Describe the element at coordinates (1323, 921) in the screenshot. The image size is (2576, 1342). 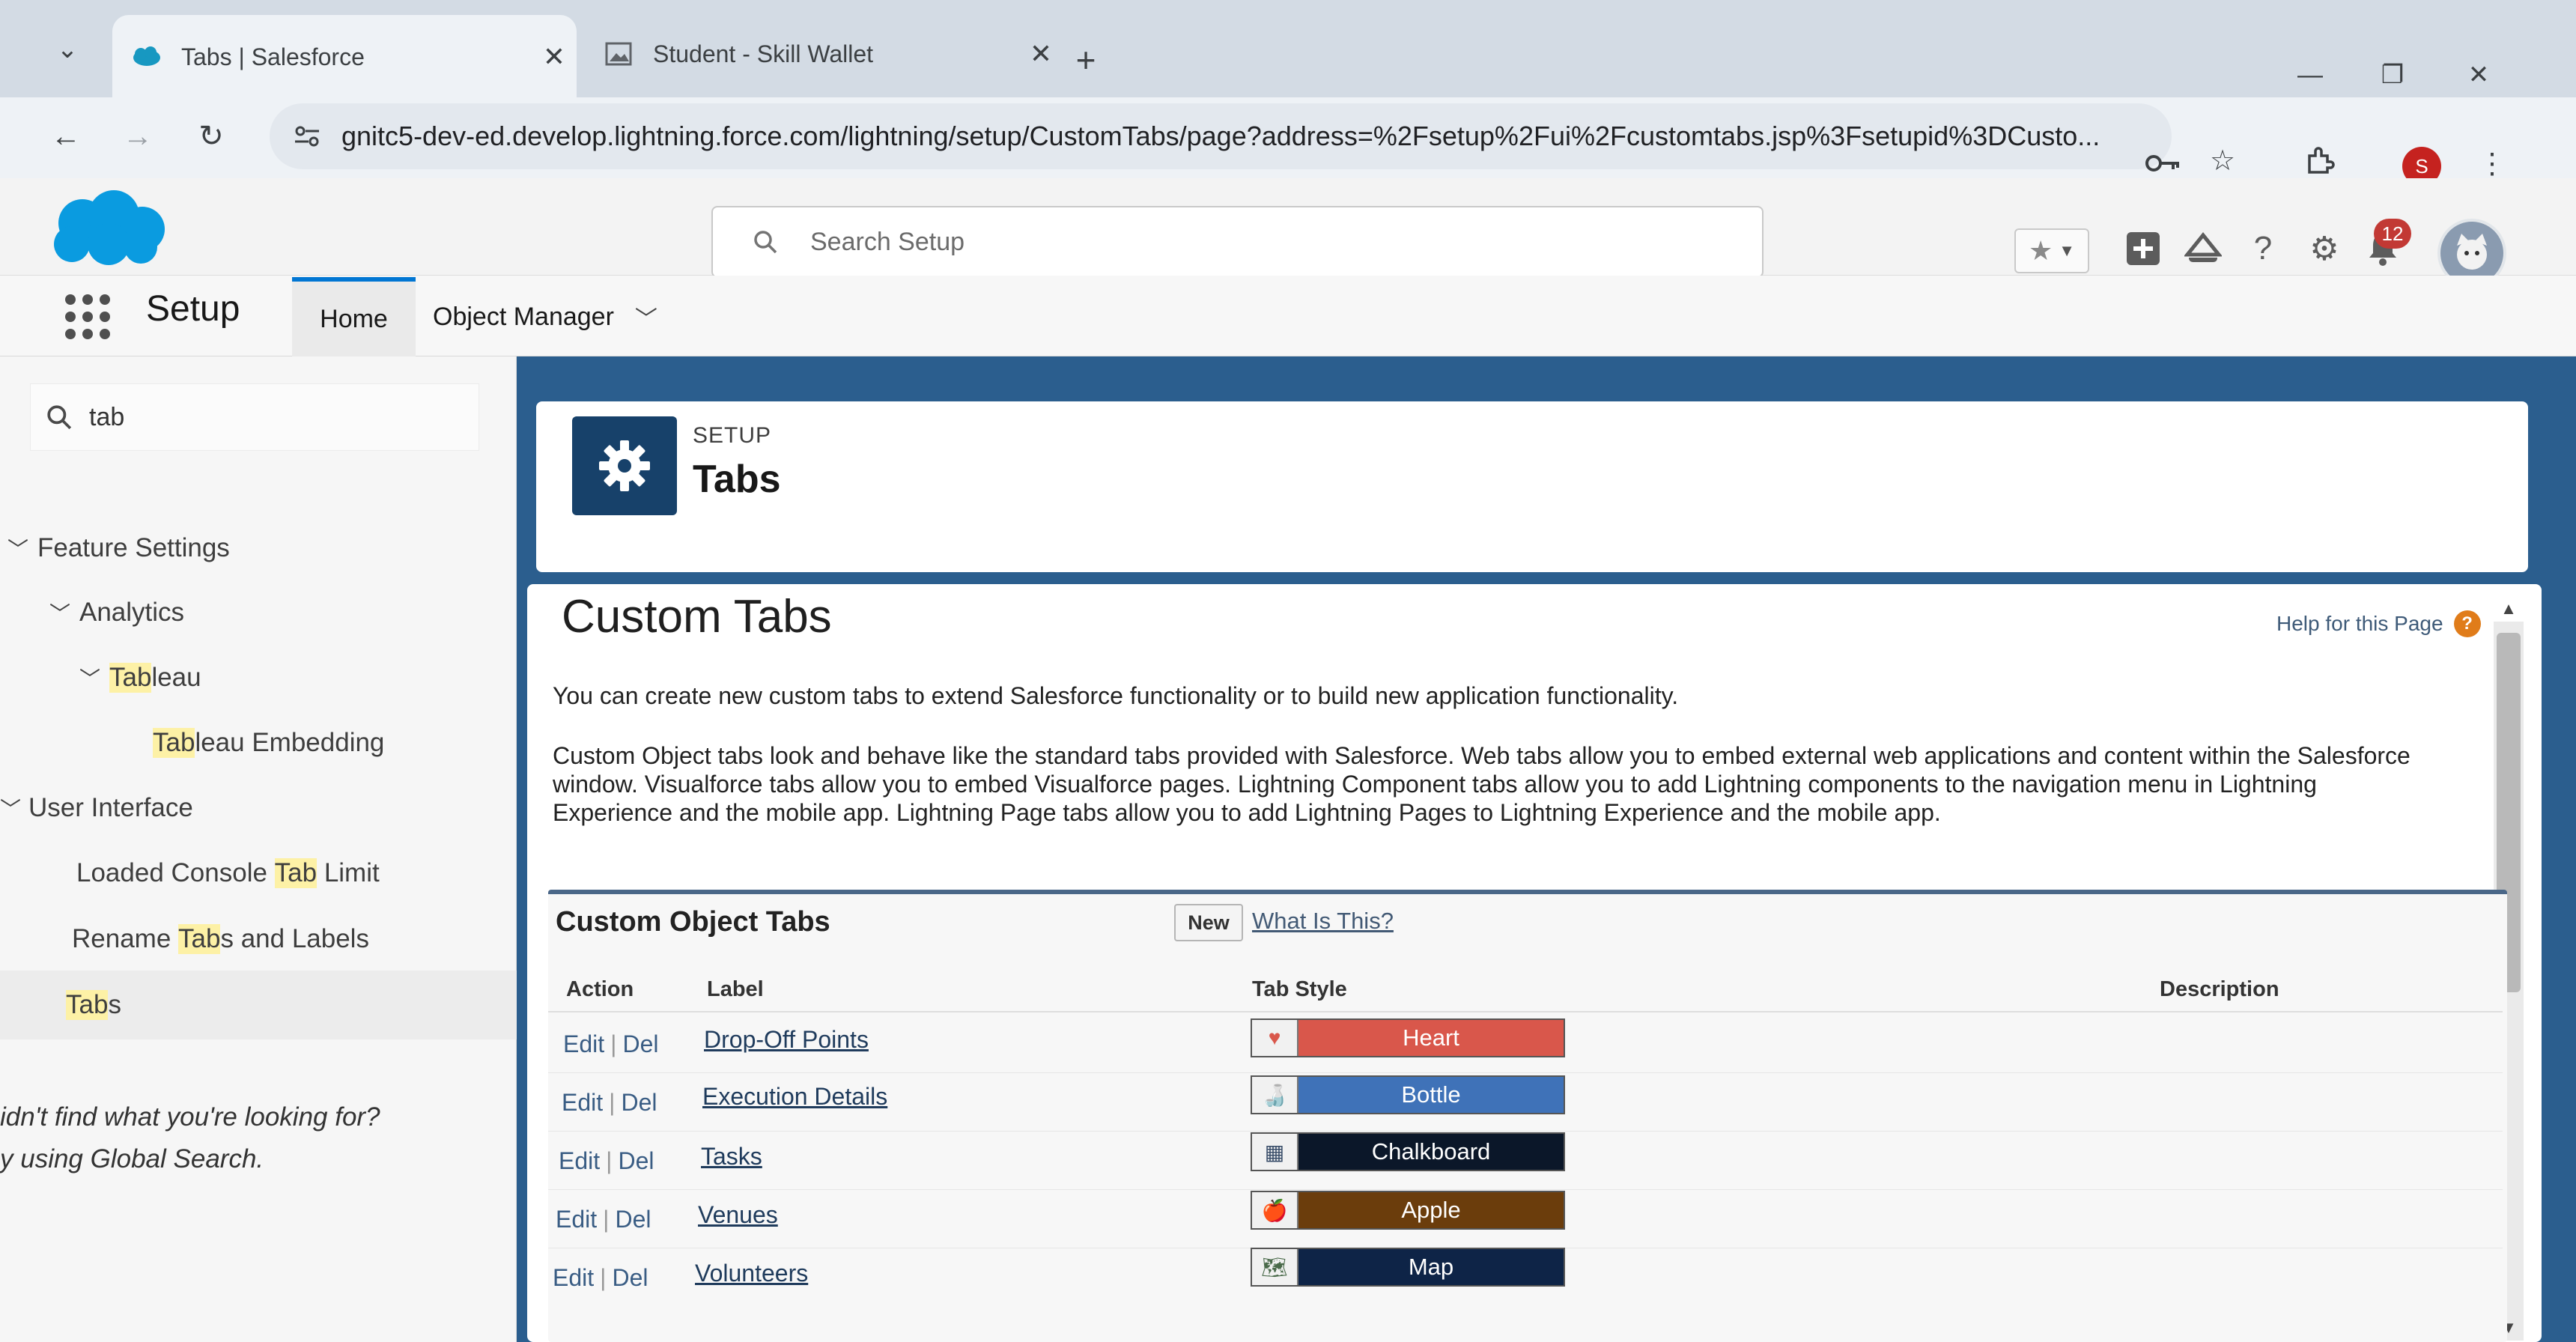
I see `what-is-this-link: What Is This?` at that location.